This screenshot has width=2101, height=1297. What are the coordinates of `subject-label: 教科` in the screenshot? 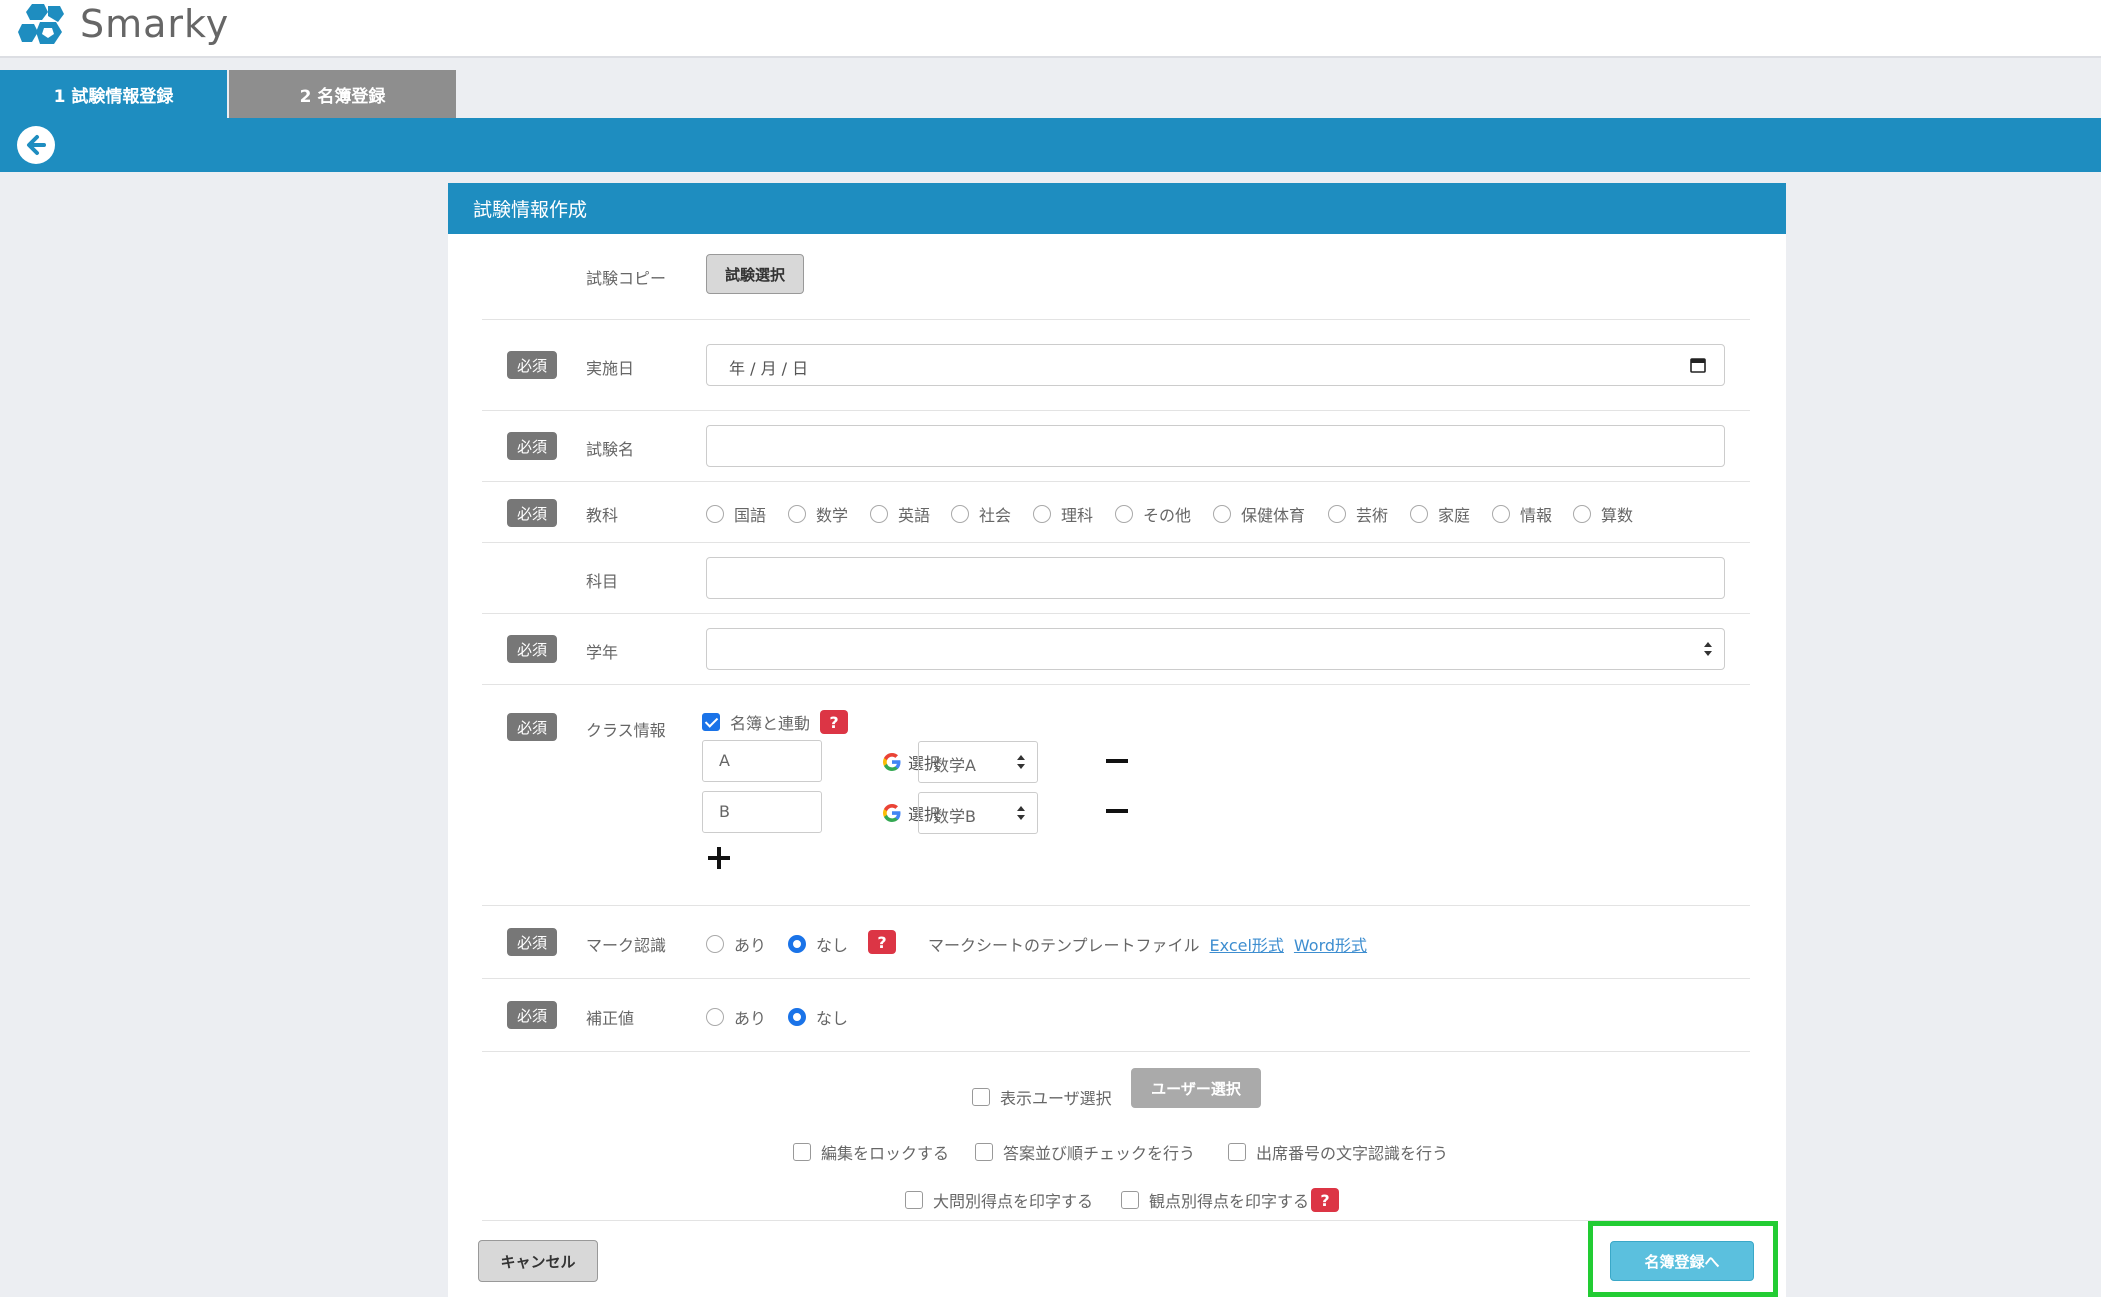 It's located at (602, 515).